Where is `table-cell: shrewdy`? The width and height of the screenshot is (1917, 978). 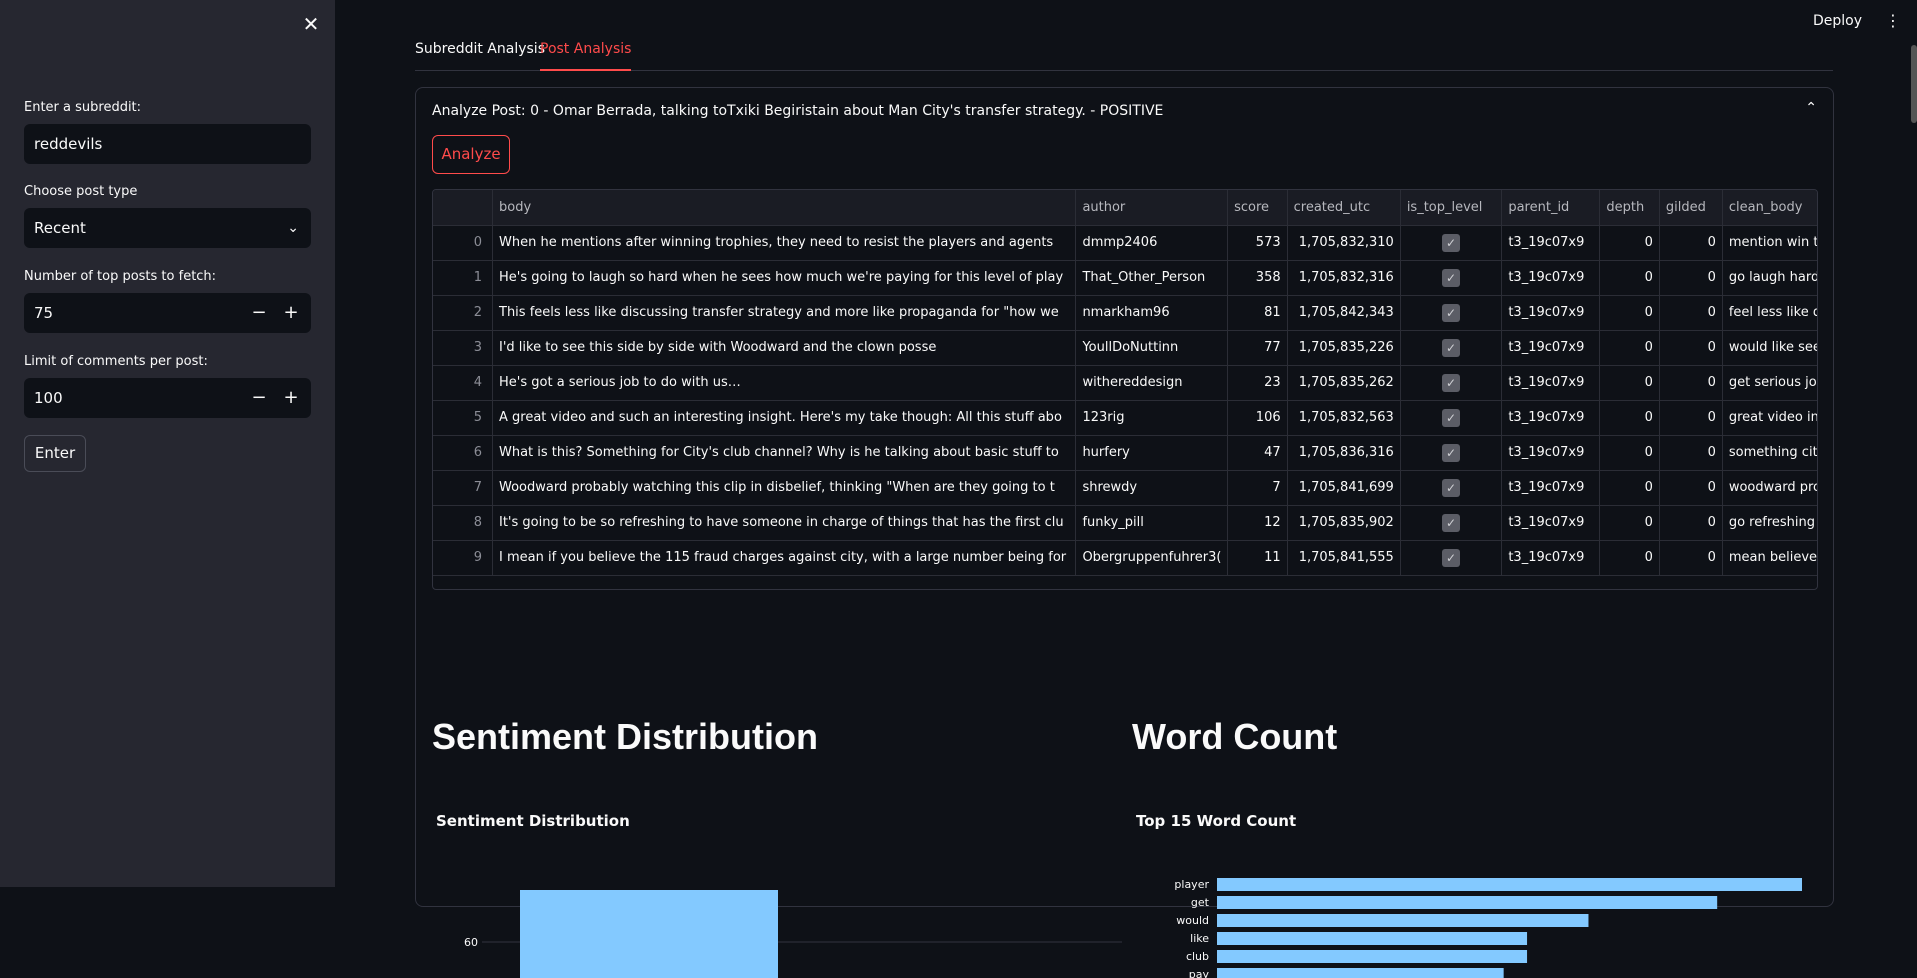
table-cell: shrewdy is located at coordinates (1152, 488).